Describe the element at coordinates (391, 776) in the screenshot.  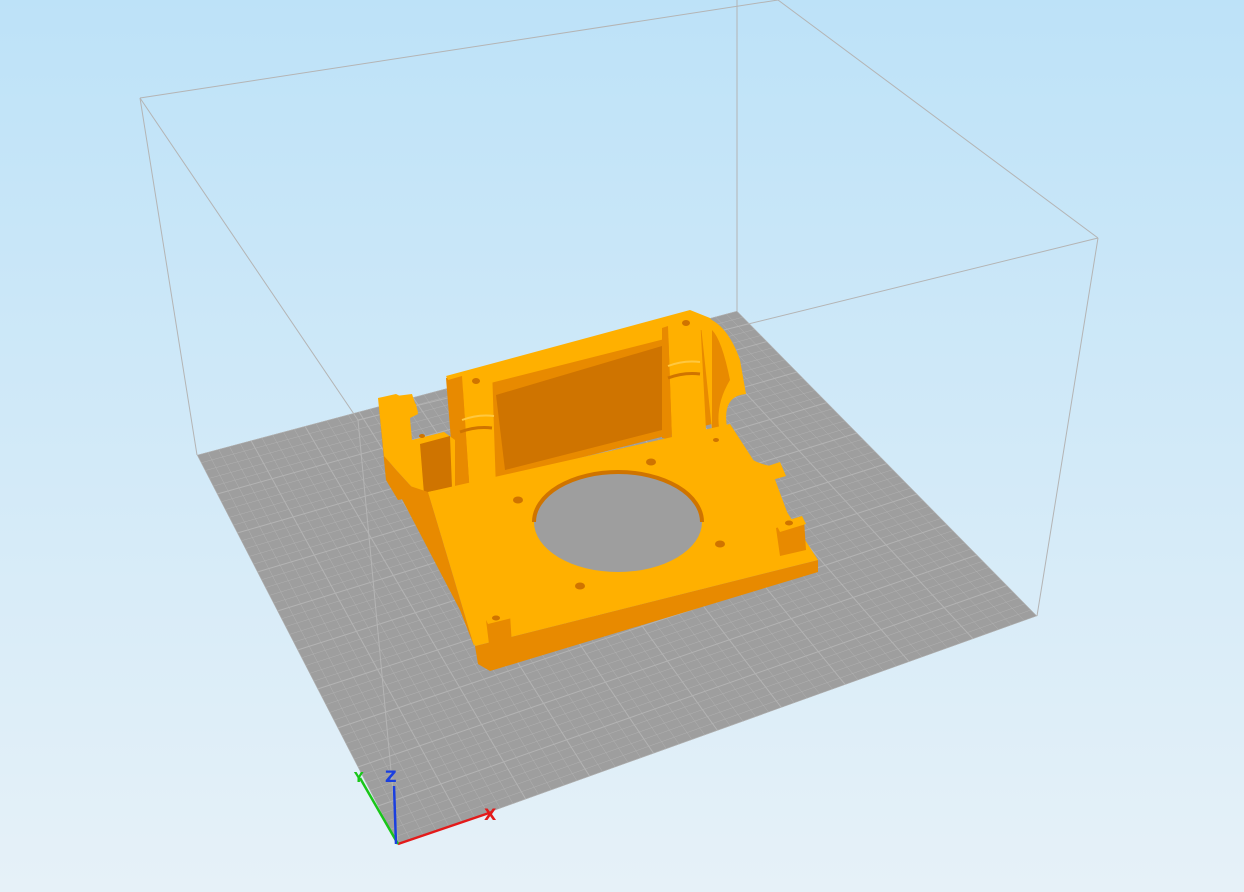
I see `z-axis-label: Z` at that location.